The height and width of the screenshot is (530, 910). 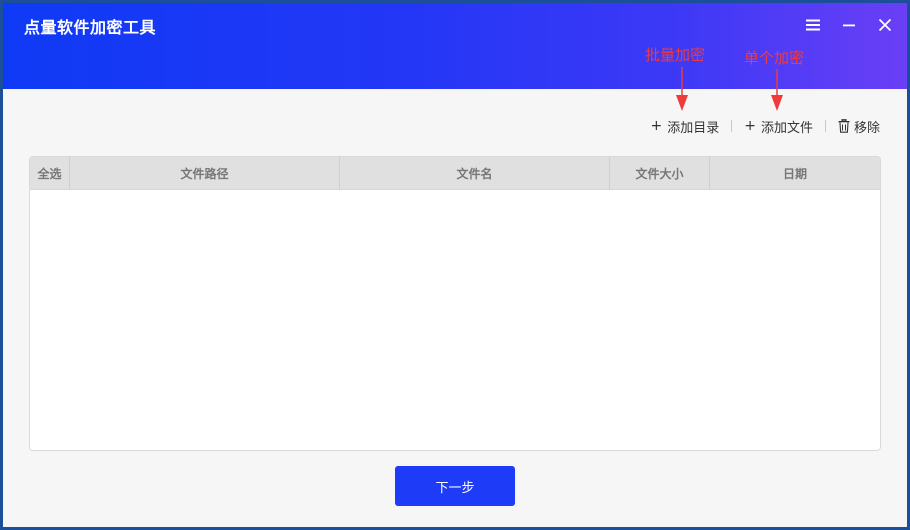 I want to click on close-button, so click(x=885, y=25).